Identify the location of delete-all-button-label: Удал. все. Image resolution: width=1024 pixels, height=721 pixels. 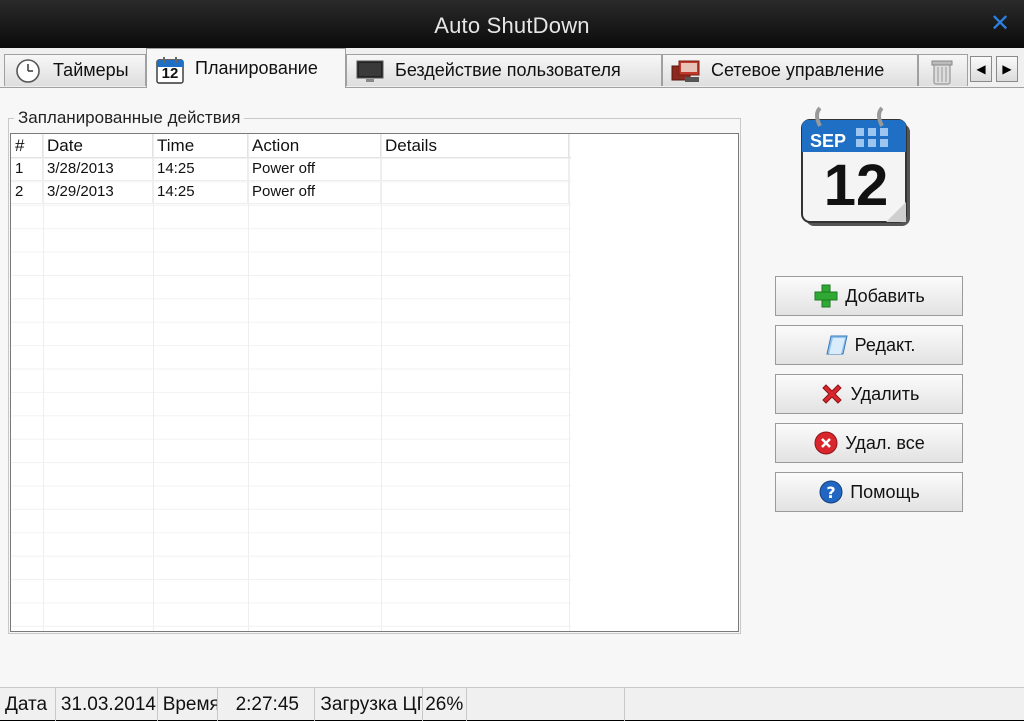
(885, 442).